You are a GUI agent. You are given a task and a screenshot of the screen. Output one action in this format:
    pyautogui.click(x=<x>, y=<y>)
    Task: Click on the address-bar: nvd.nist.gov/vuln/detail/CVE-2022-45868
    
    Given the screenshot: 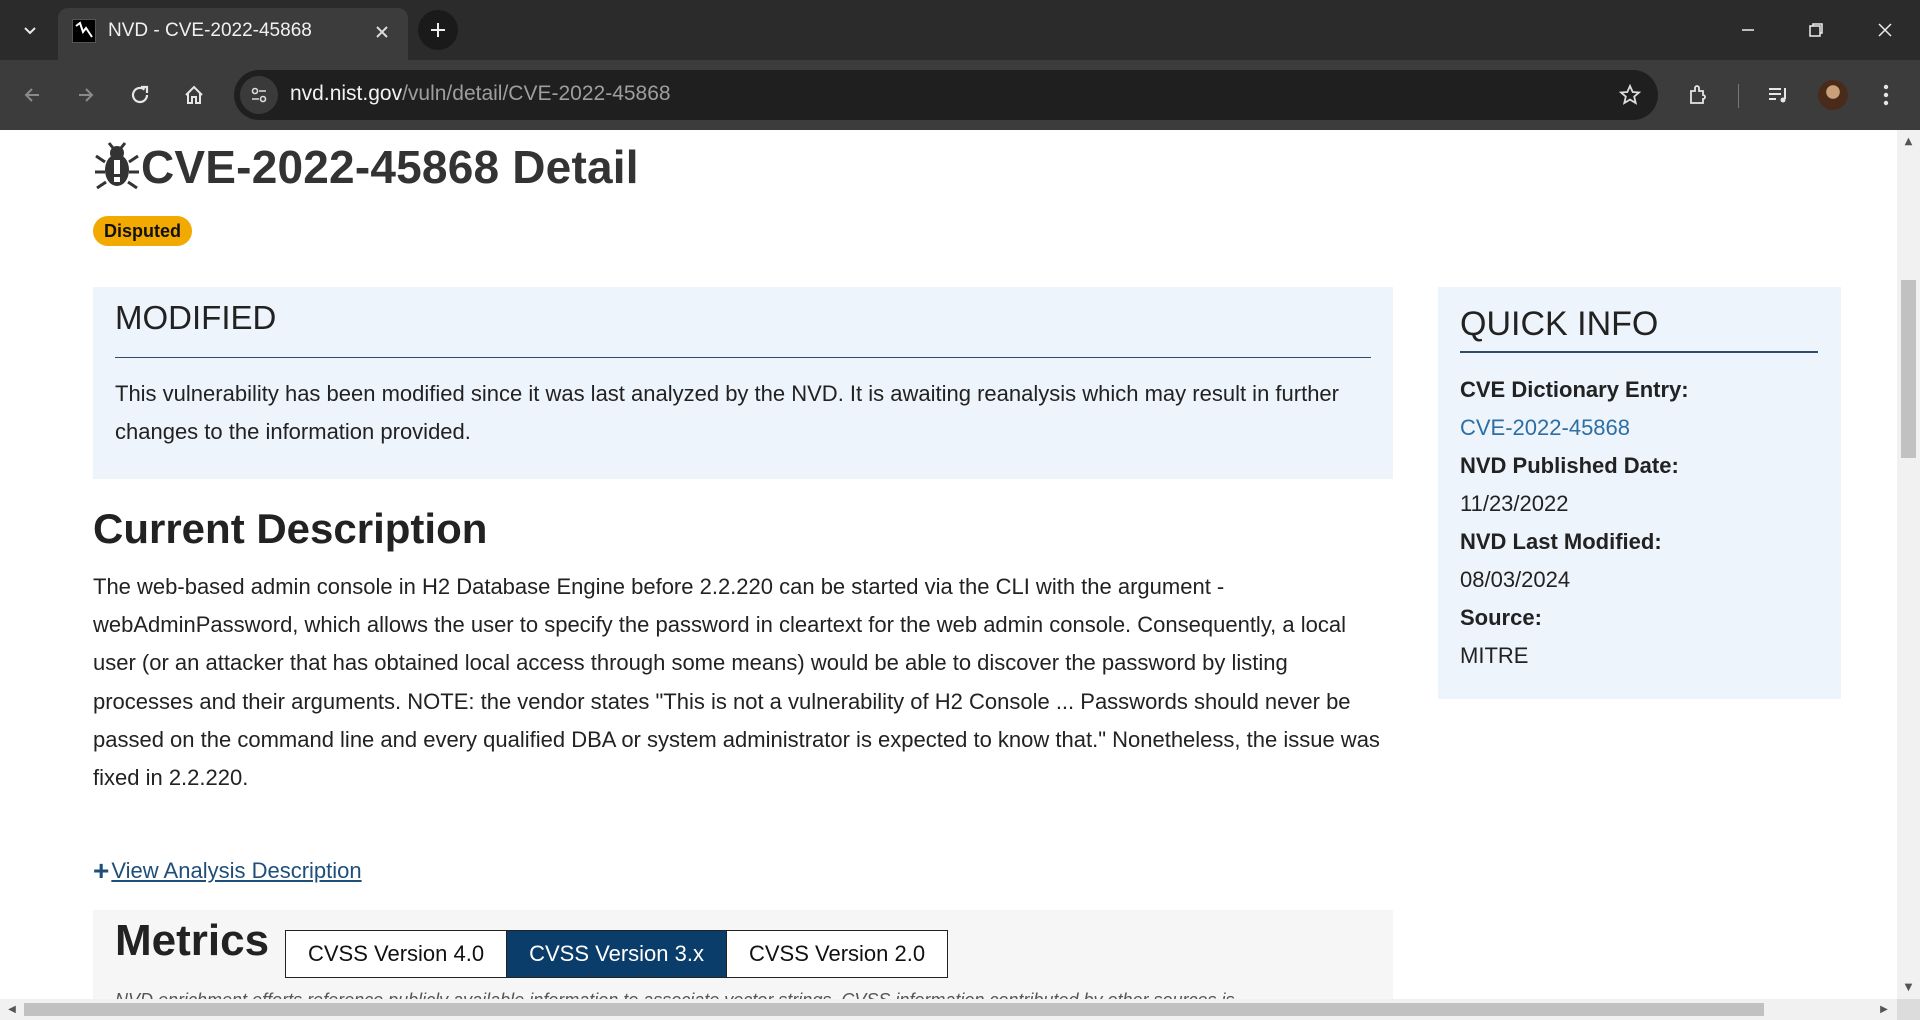 What is the action you would take?
    pyautogui.click(x=946, y=95)
    